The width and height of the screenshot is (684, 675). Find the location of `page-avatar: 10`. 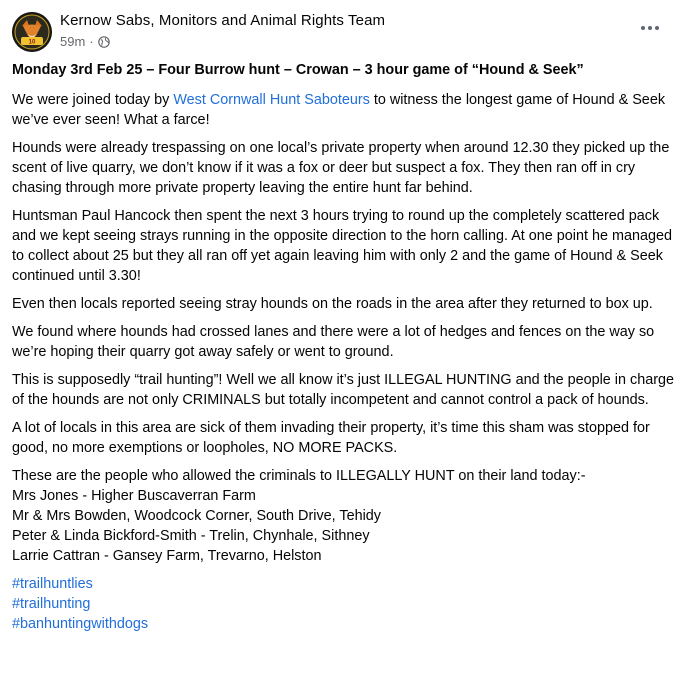

page-avatar: 10 is located at coordinates (32, 32).